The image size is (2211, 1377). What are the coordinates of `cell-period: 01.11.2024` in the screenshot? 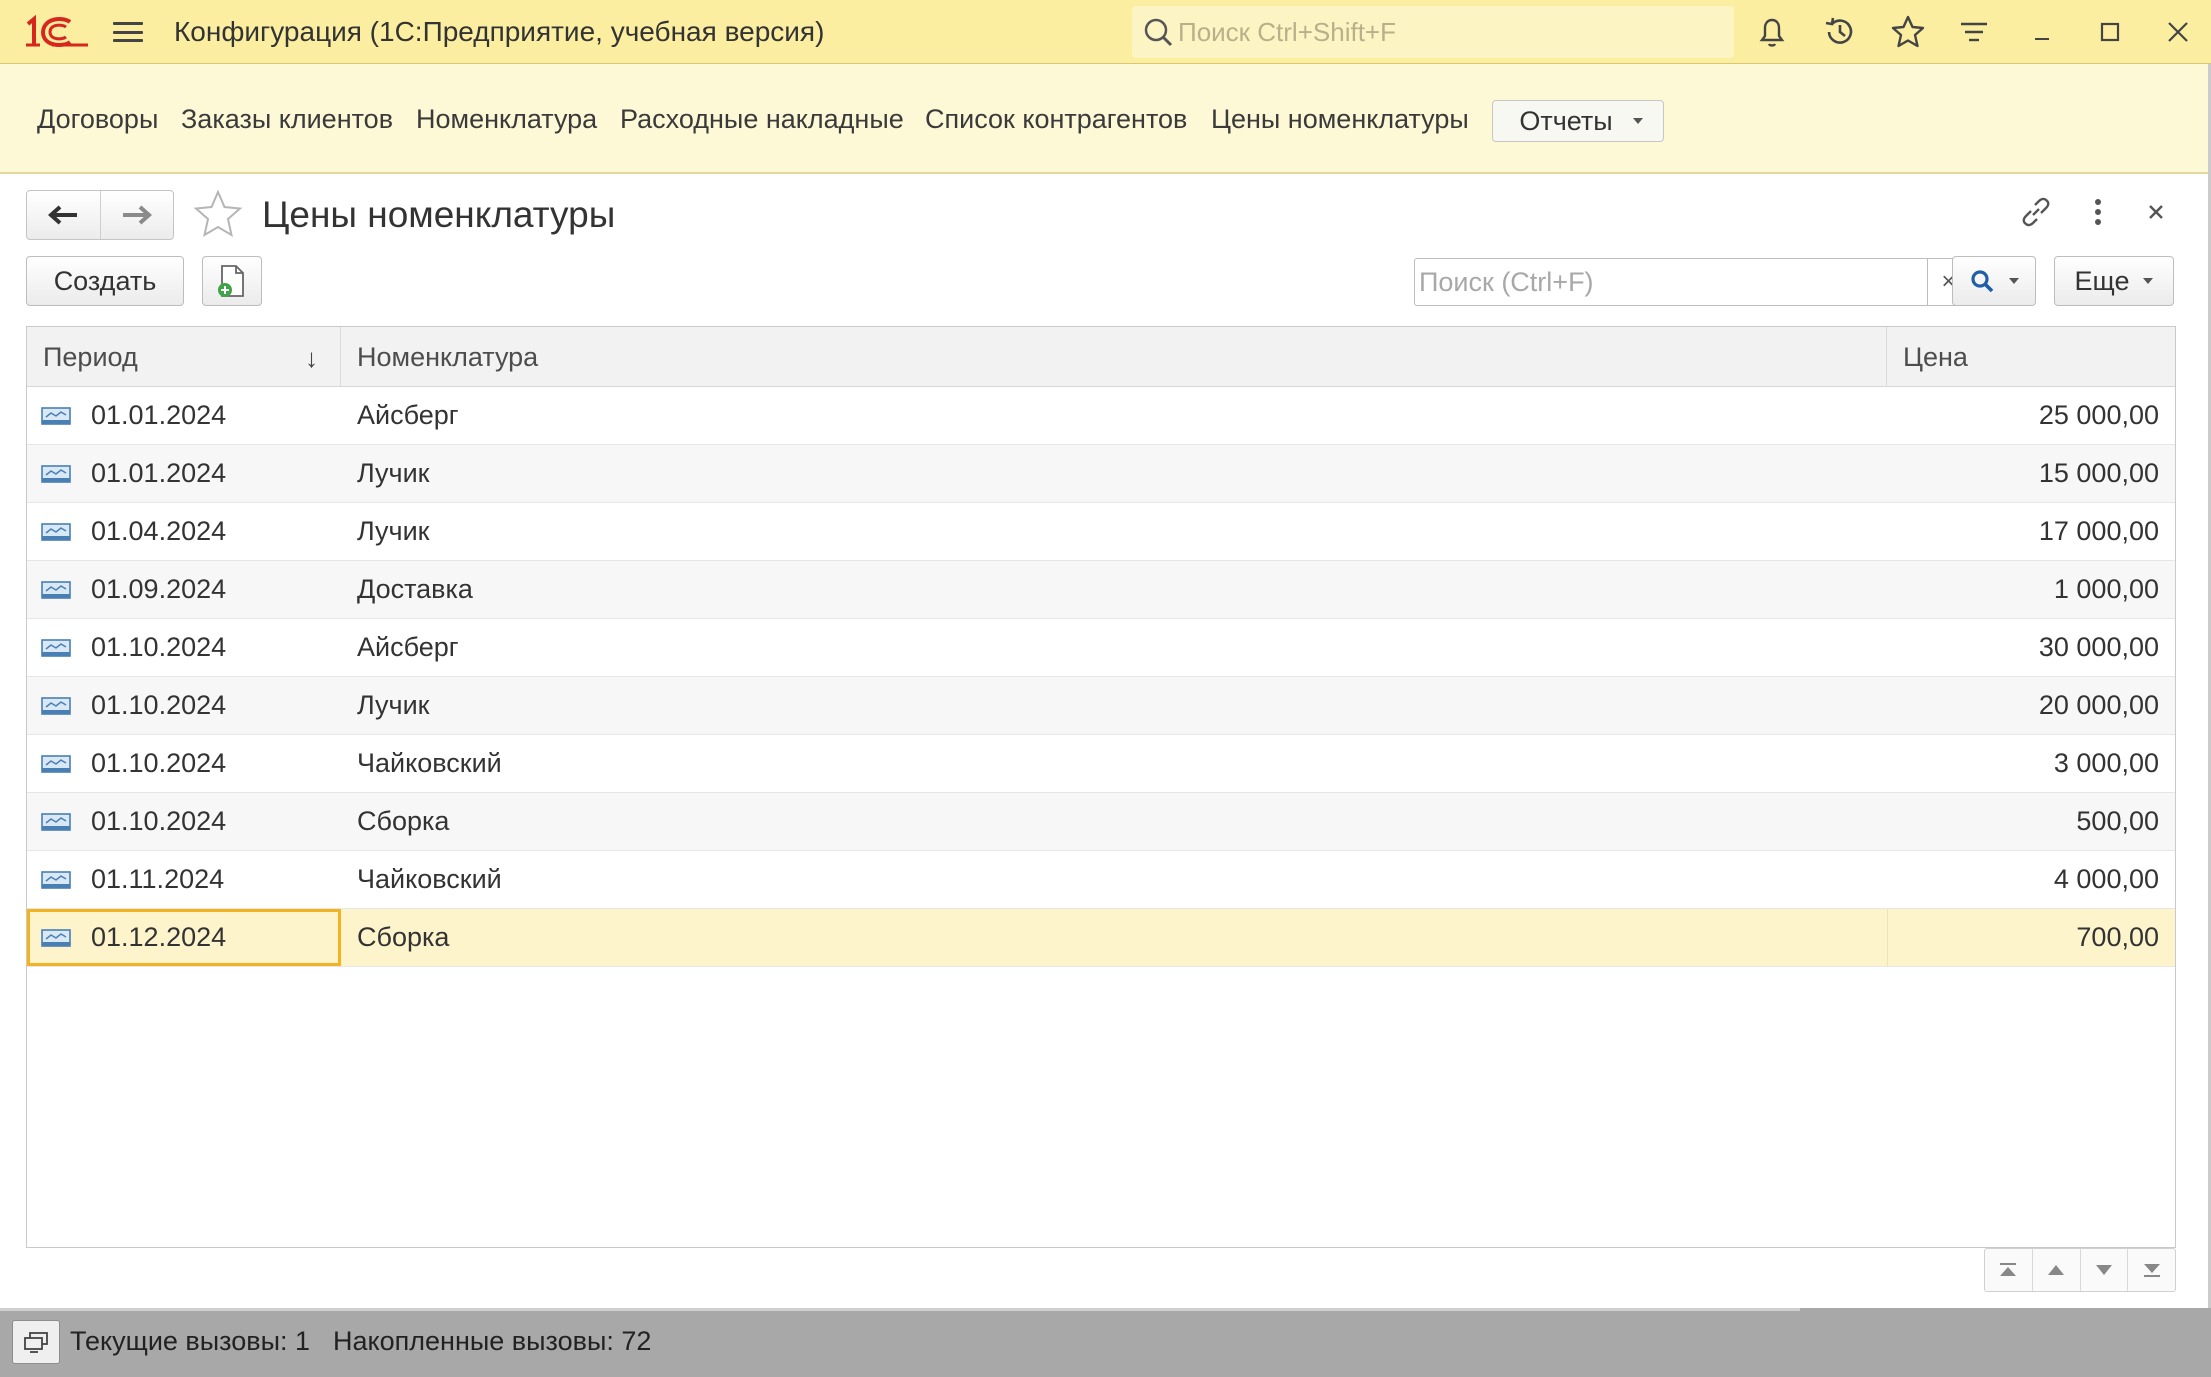 It's located at (184, 879).